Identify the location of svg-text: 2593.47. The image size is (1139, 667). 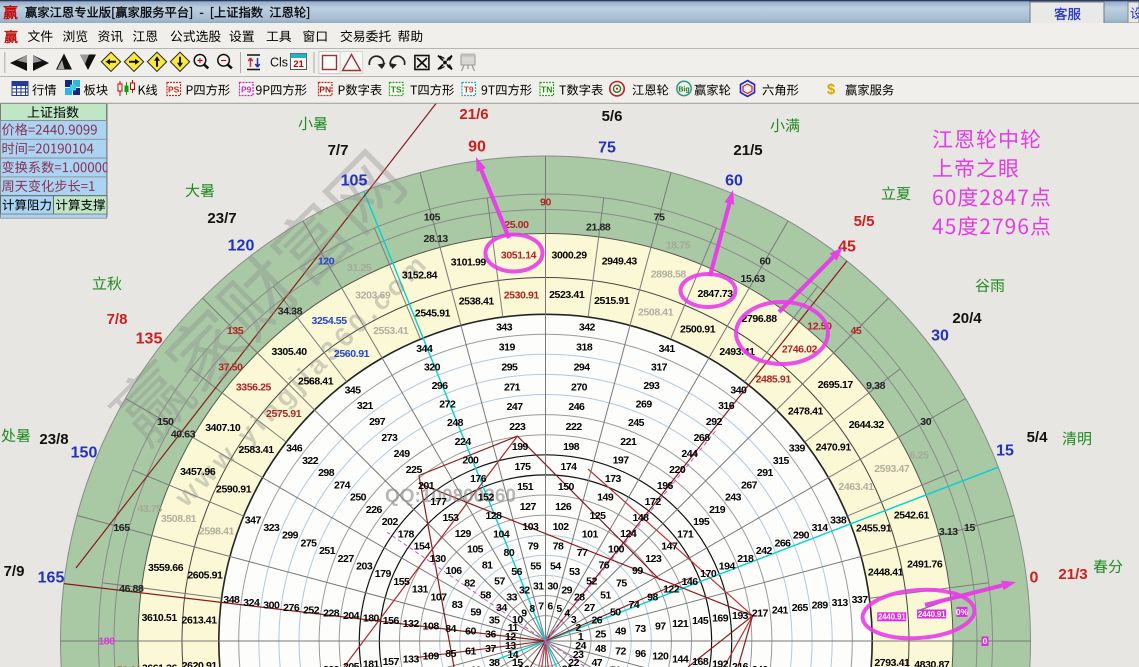
(892, 469).